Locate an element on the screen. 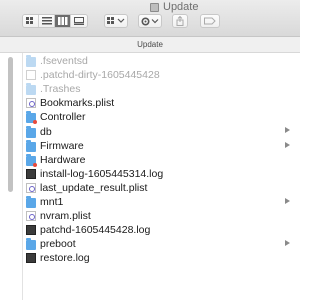  window-titlebar: Update is located at coordinates (150, 18).